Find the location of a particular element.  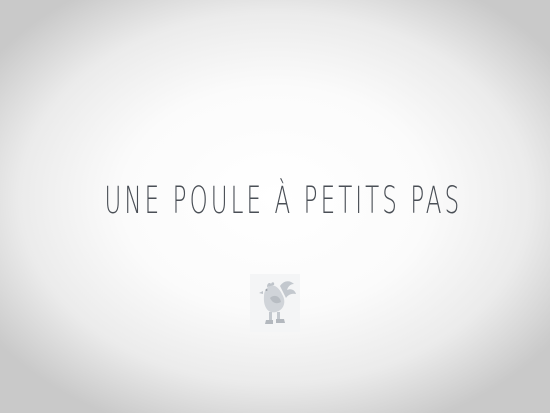

chicken-logo-icon is located at coordinates (275, 303).